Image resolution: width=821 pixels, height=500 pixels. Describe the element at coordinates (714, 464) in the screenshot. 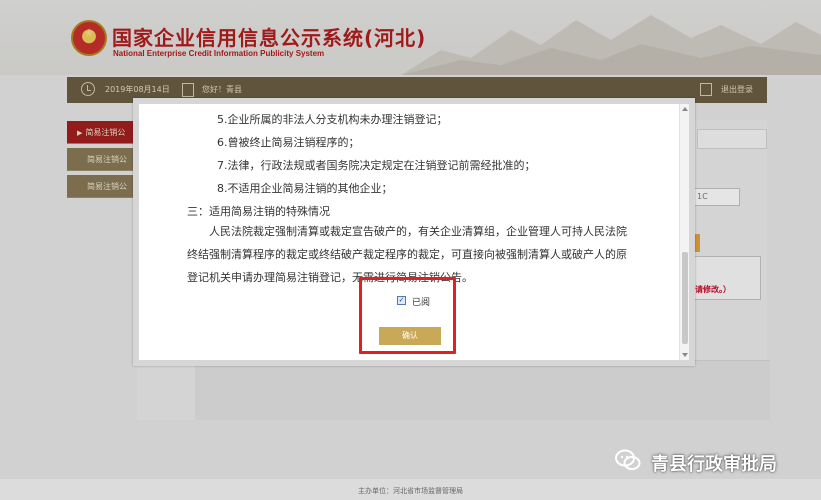

I see `watermark-text: 青县行政审批局` at that location.